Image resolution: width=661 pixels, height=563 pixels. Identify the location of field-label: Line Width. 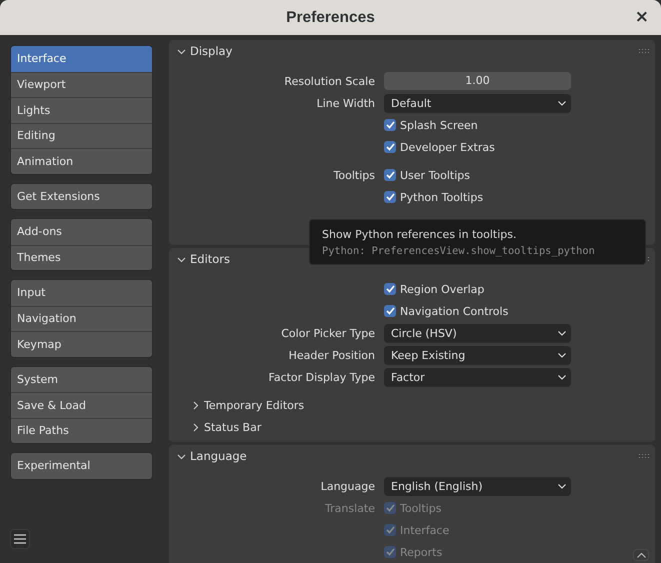
(345, 103).